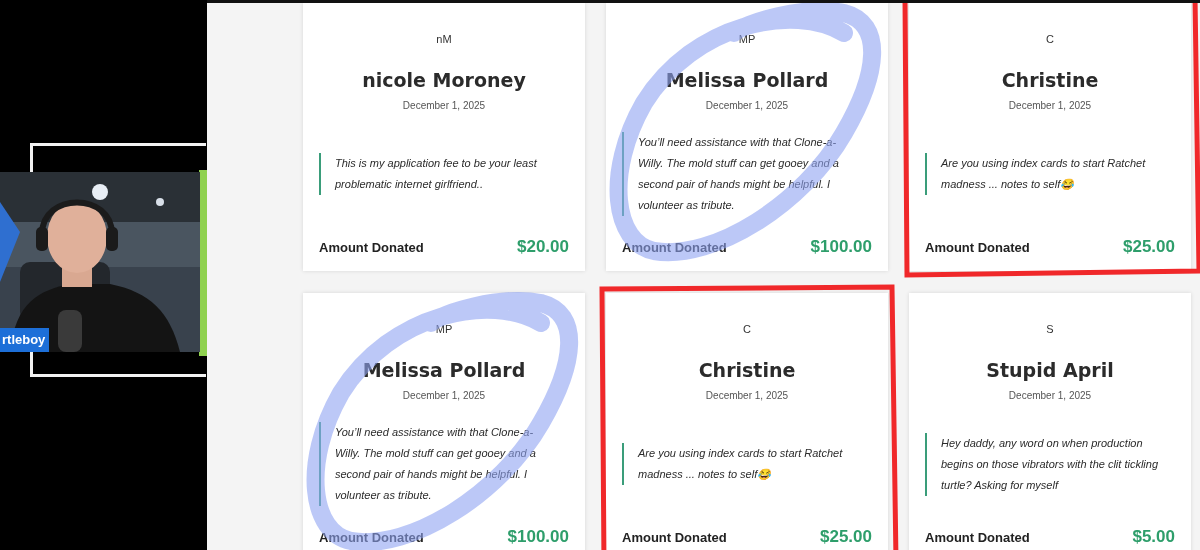  Describe the element at coordinates (1042, 464) in the screenshot. I see `donation-message: Hey daddy, any word on when production begins on those vibrators with the clit tickling turtle? Asking for myself` at that location.